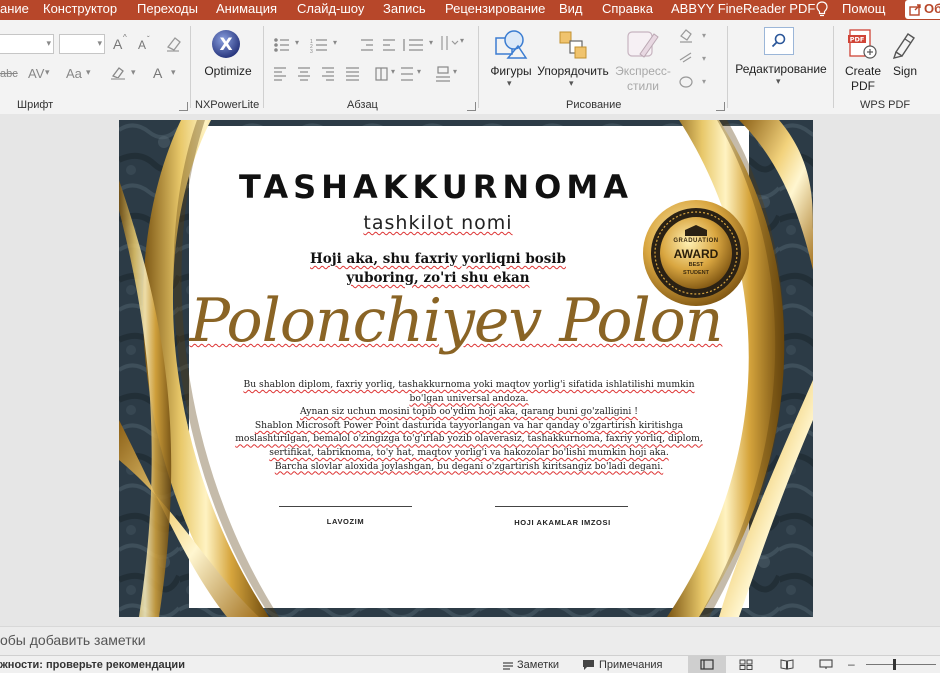 The image size is (940, 673). What do you see at coordinates (787, 664) in the screenshot?
I see `reading-view-icon` at bounding box center [787, 664].